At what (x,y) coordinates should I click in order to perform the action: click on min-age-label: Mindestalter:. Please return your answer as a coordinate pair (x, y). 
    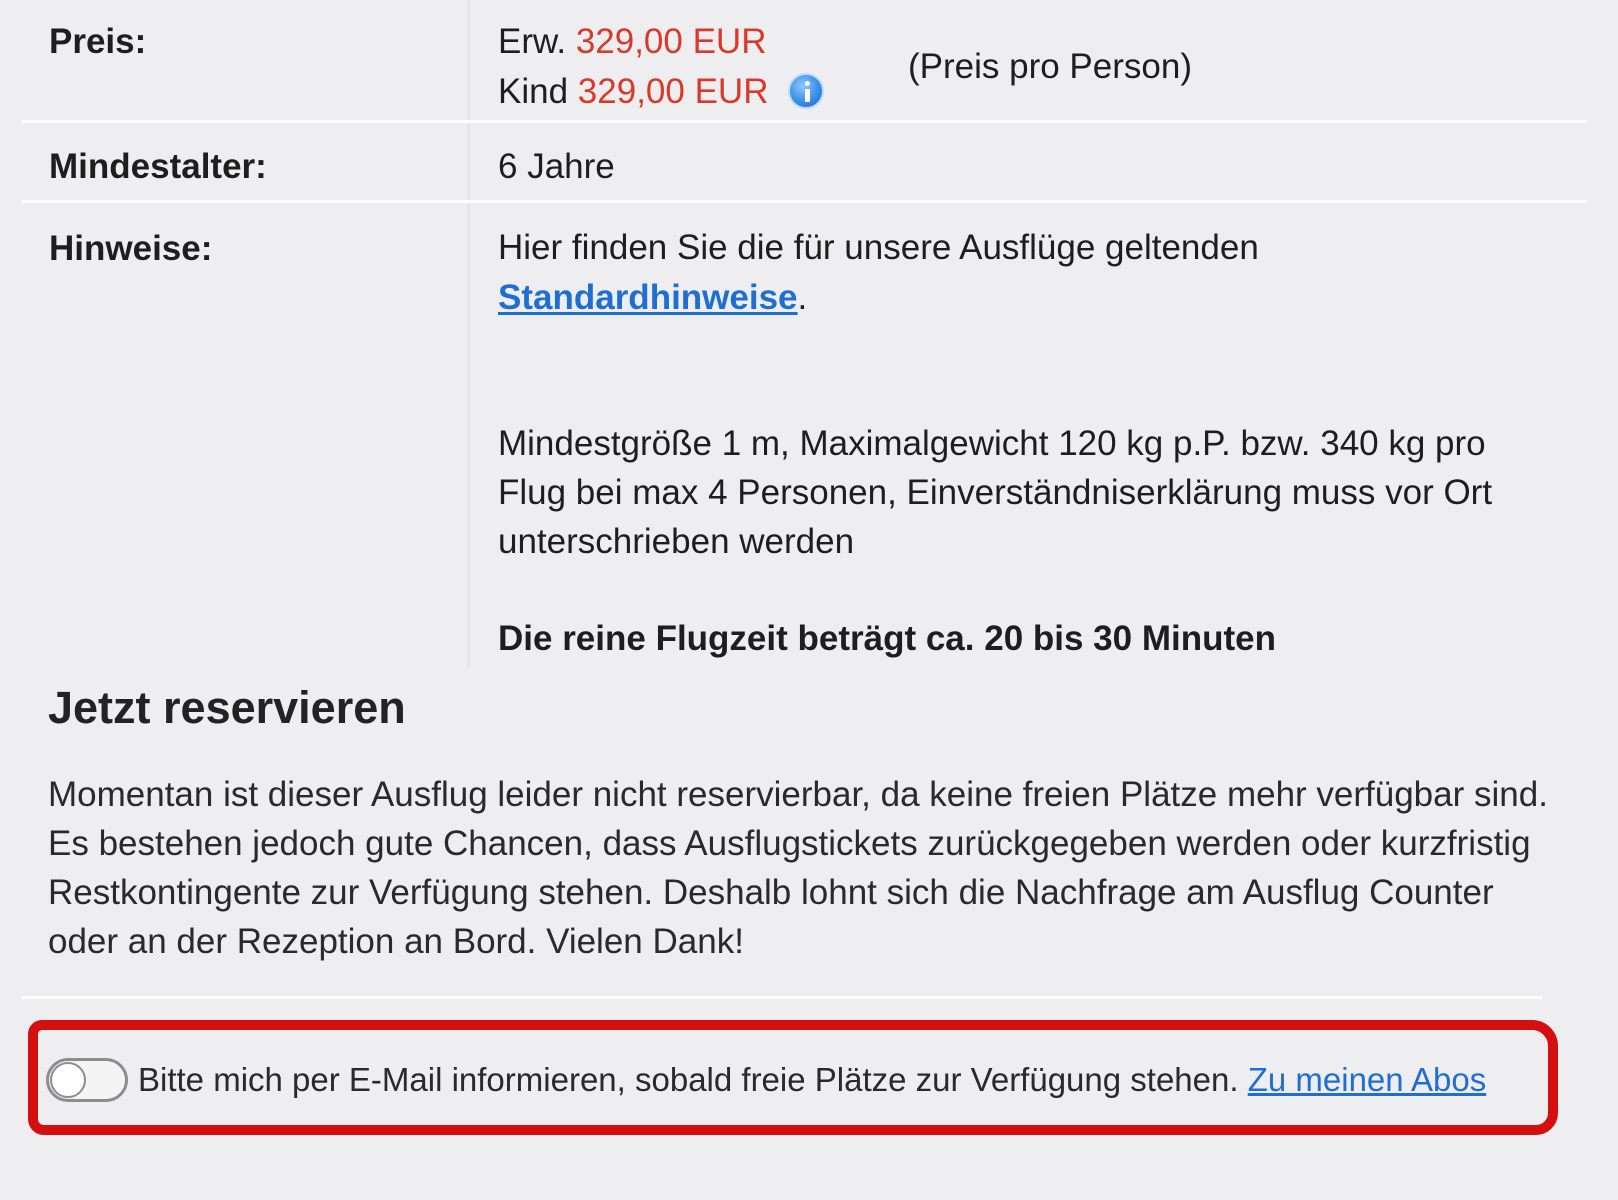
    Looking at the image, I should click on (158, 166).